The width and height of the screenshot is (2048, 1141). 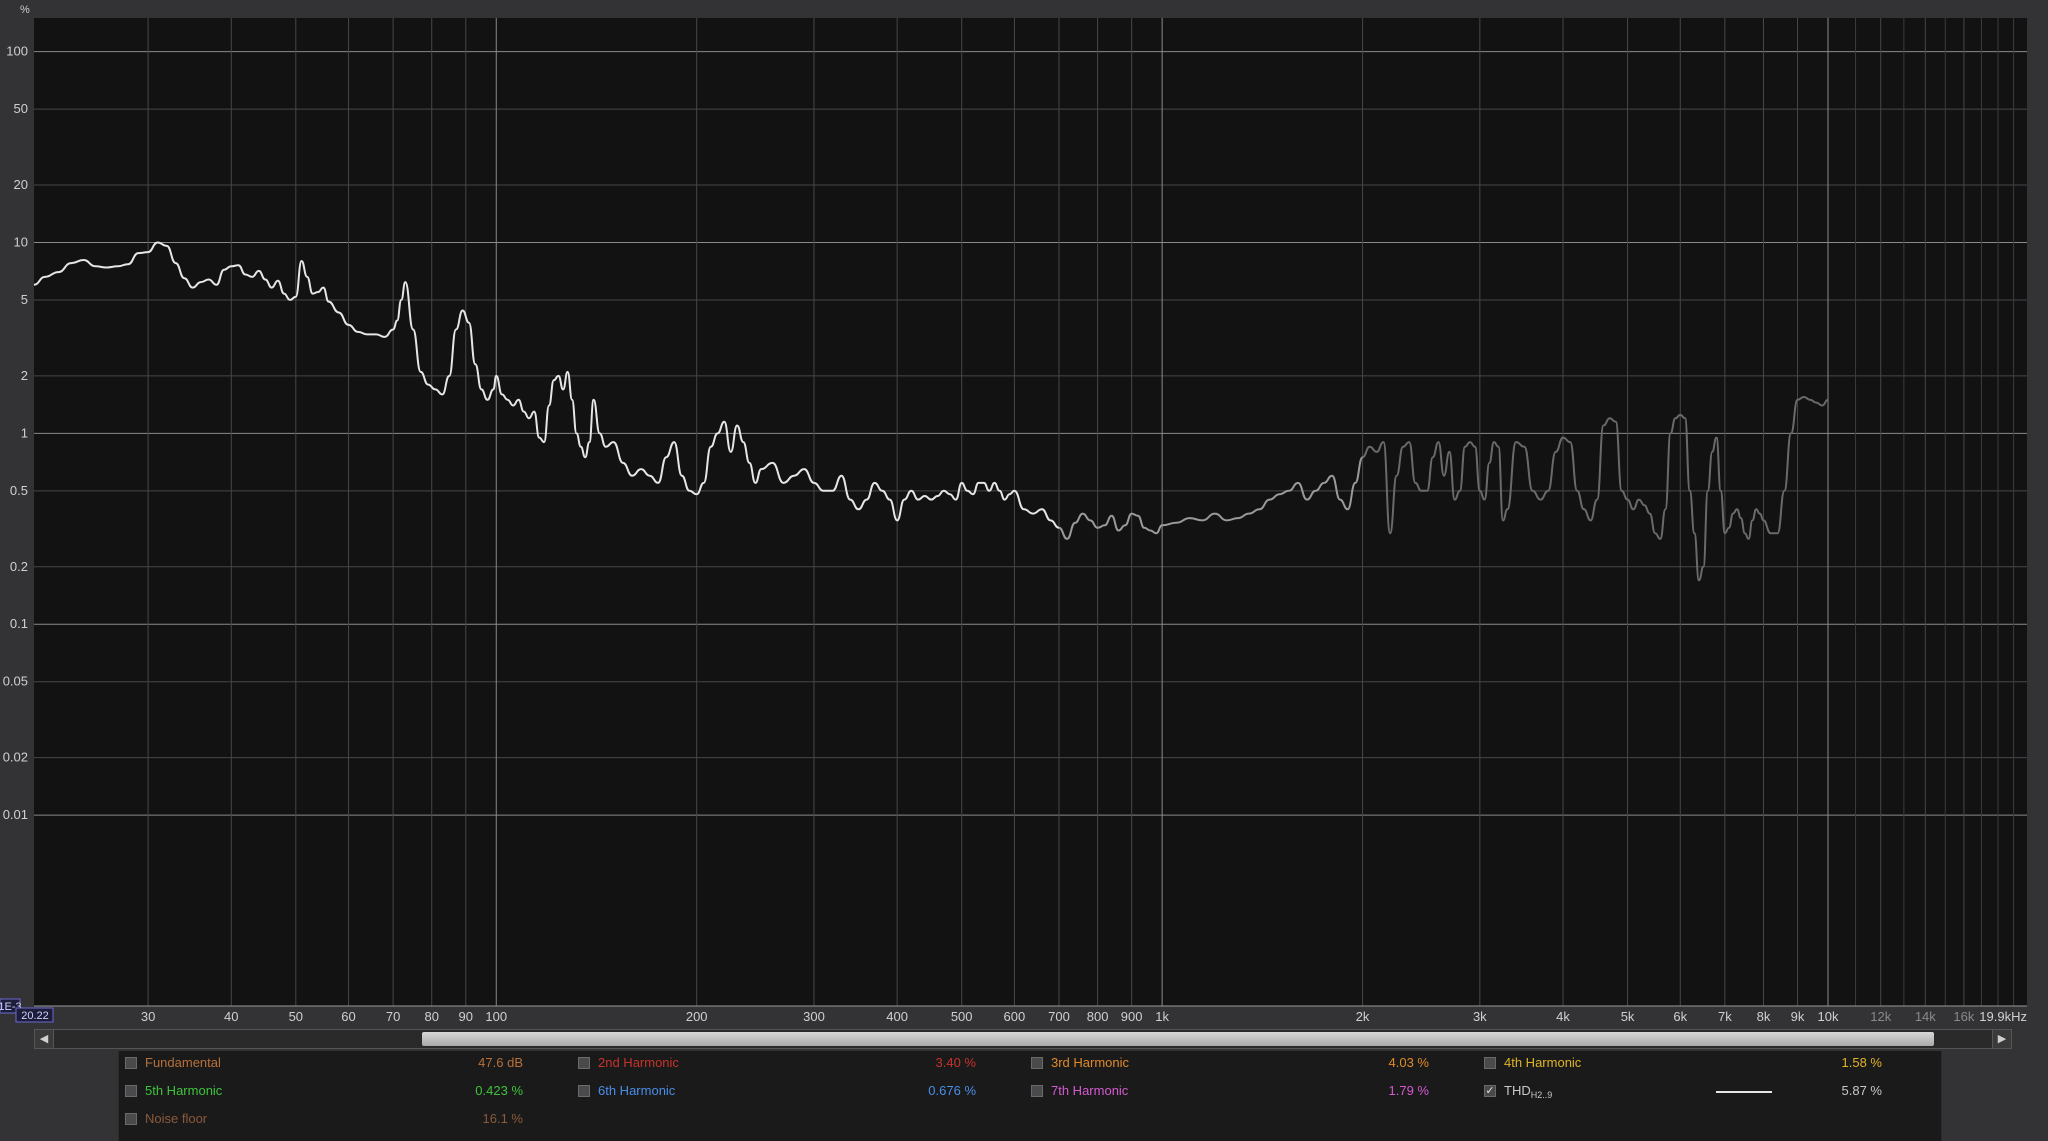 What do you see at coordinates (1037, 1091) in the screenshot?
I see `7th-harmonic-checkbox` at bounding box center [1037, 1091].